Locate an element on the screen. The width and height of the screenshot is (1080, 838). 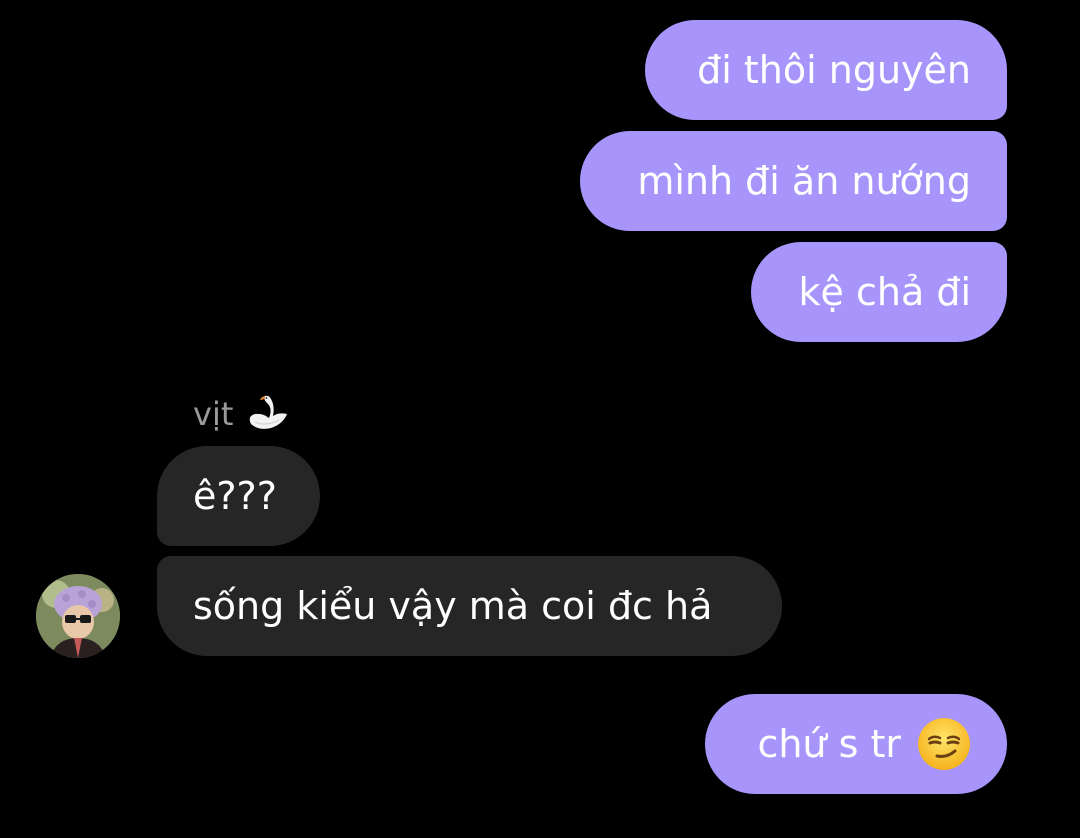
message-text: sống kiểu vậy mà coi đc hả is located at coordinates (453, 606).